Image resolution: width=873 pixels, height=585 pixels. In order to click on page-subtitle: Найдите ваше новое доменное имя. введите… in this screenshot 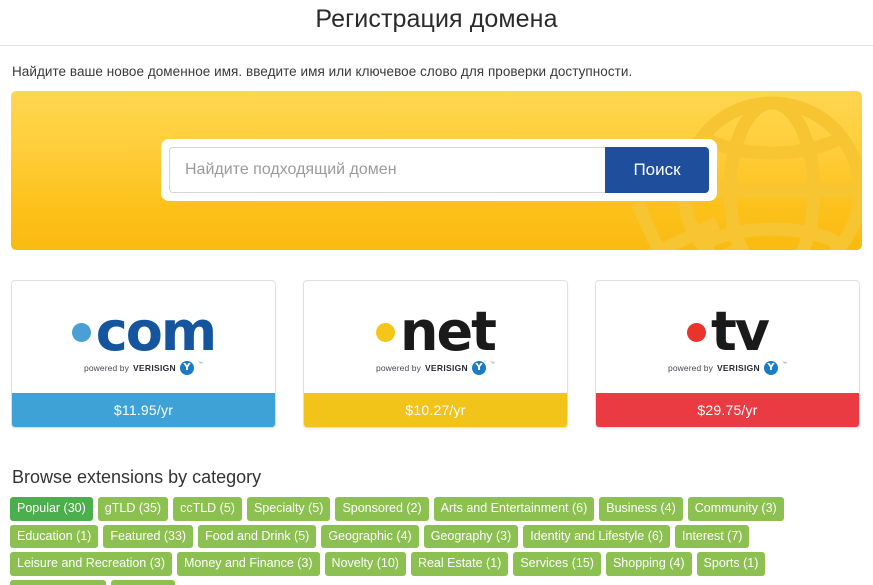, I will do `click(322, 71)`.